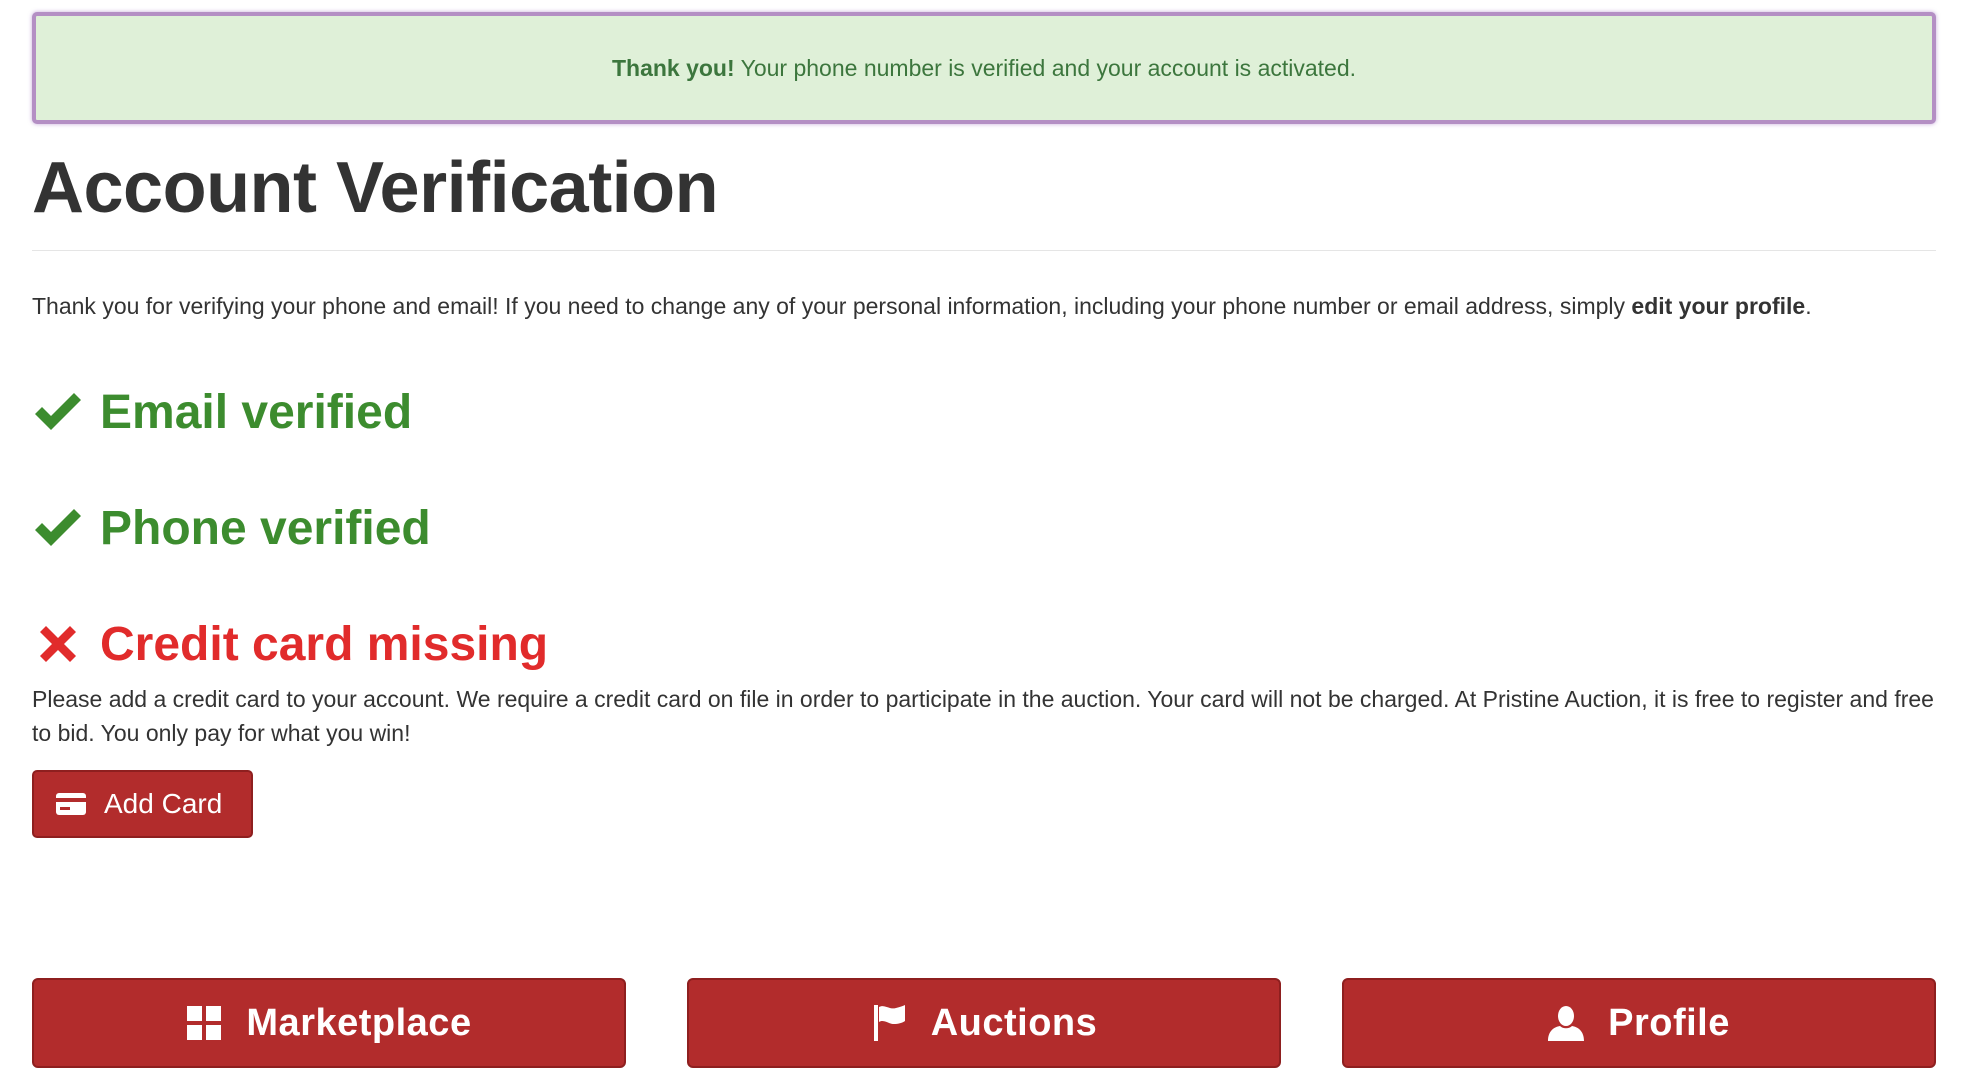  I want to click on bottom-nav: Marketplace Auctions Profile, so click(984, 1023).